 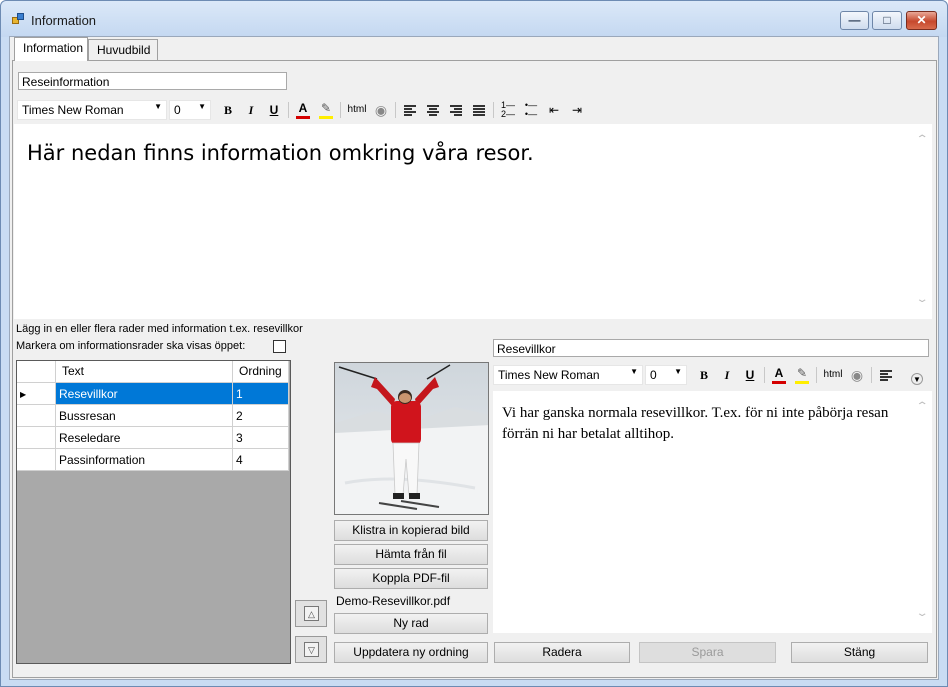 I want to click on cell-text: Reseledare, so click(x=144, y=438).